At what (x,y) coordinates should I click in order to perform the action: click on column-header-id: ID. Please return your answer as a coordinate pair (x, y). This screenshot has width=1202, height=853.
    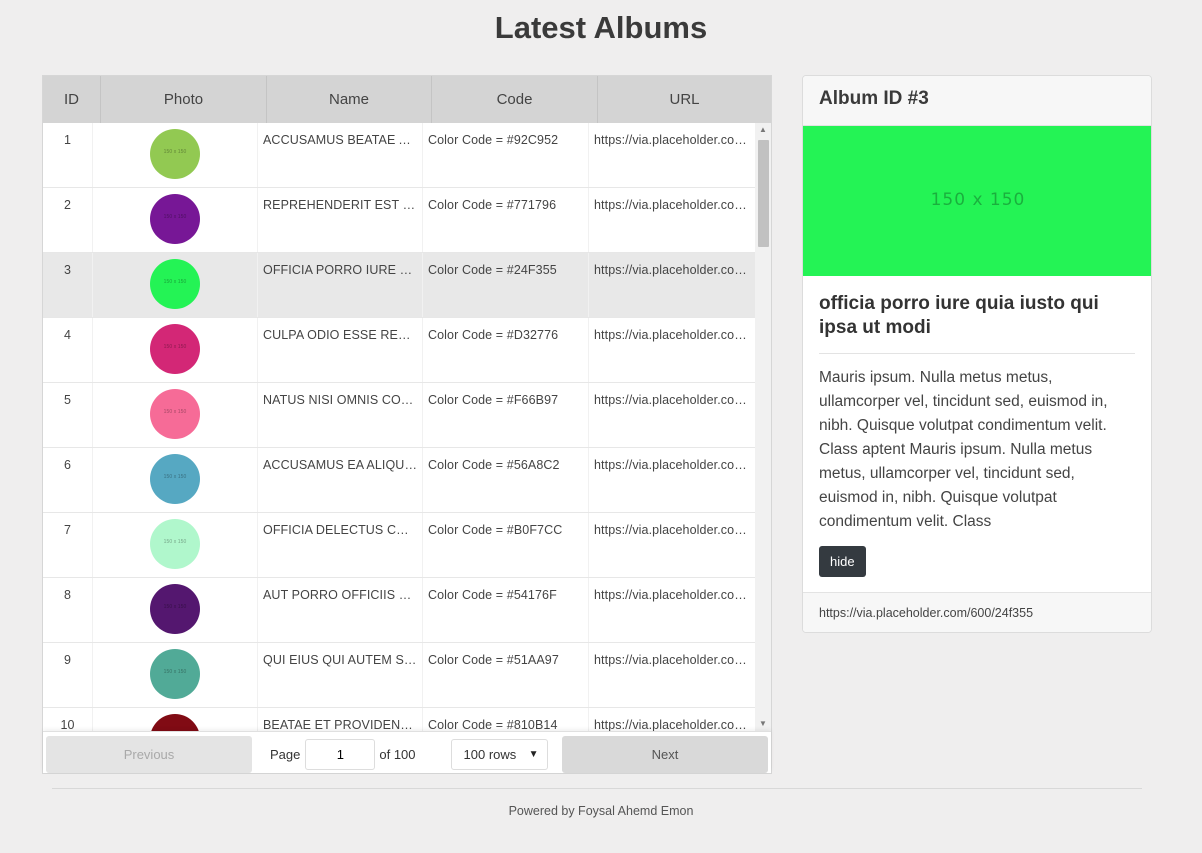
    Looking at the image, I should click on (72, 99).